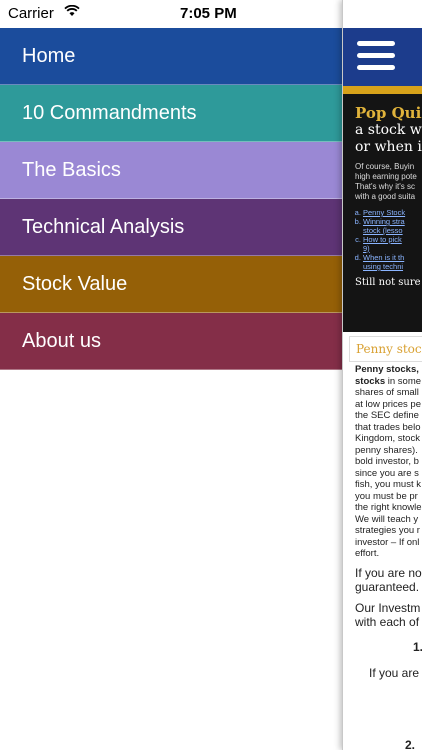 The height and width of the screenshot is (750, 422). I want to click on menu-item-stock-value: Stock Value, so click(171, 284).